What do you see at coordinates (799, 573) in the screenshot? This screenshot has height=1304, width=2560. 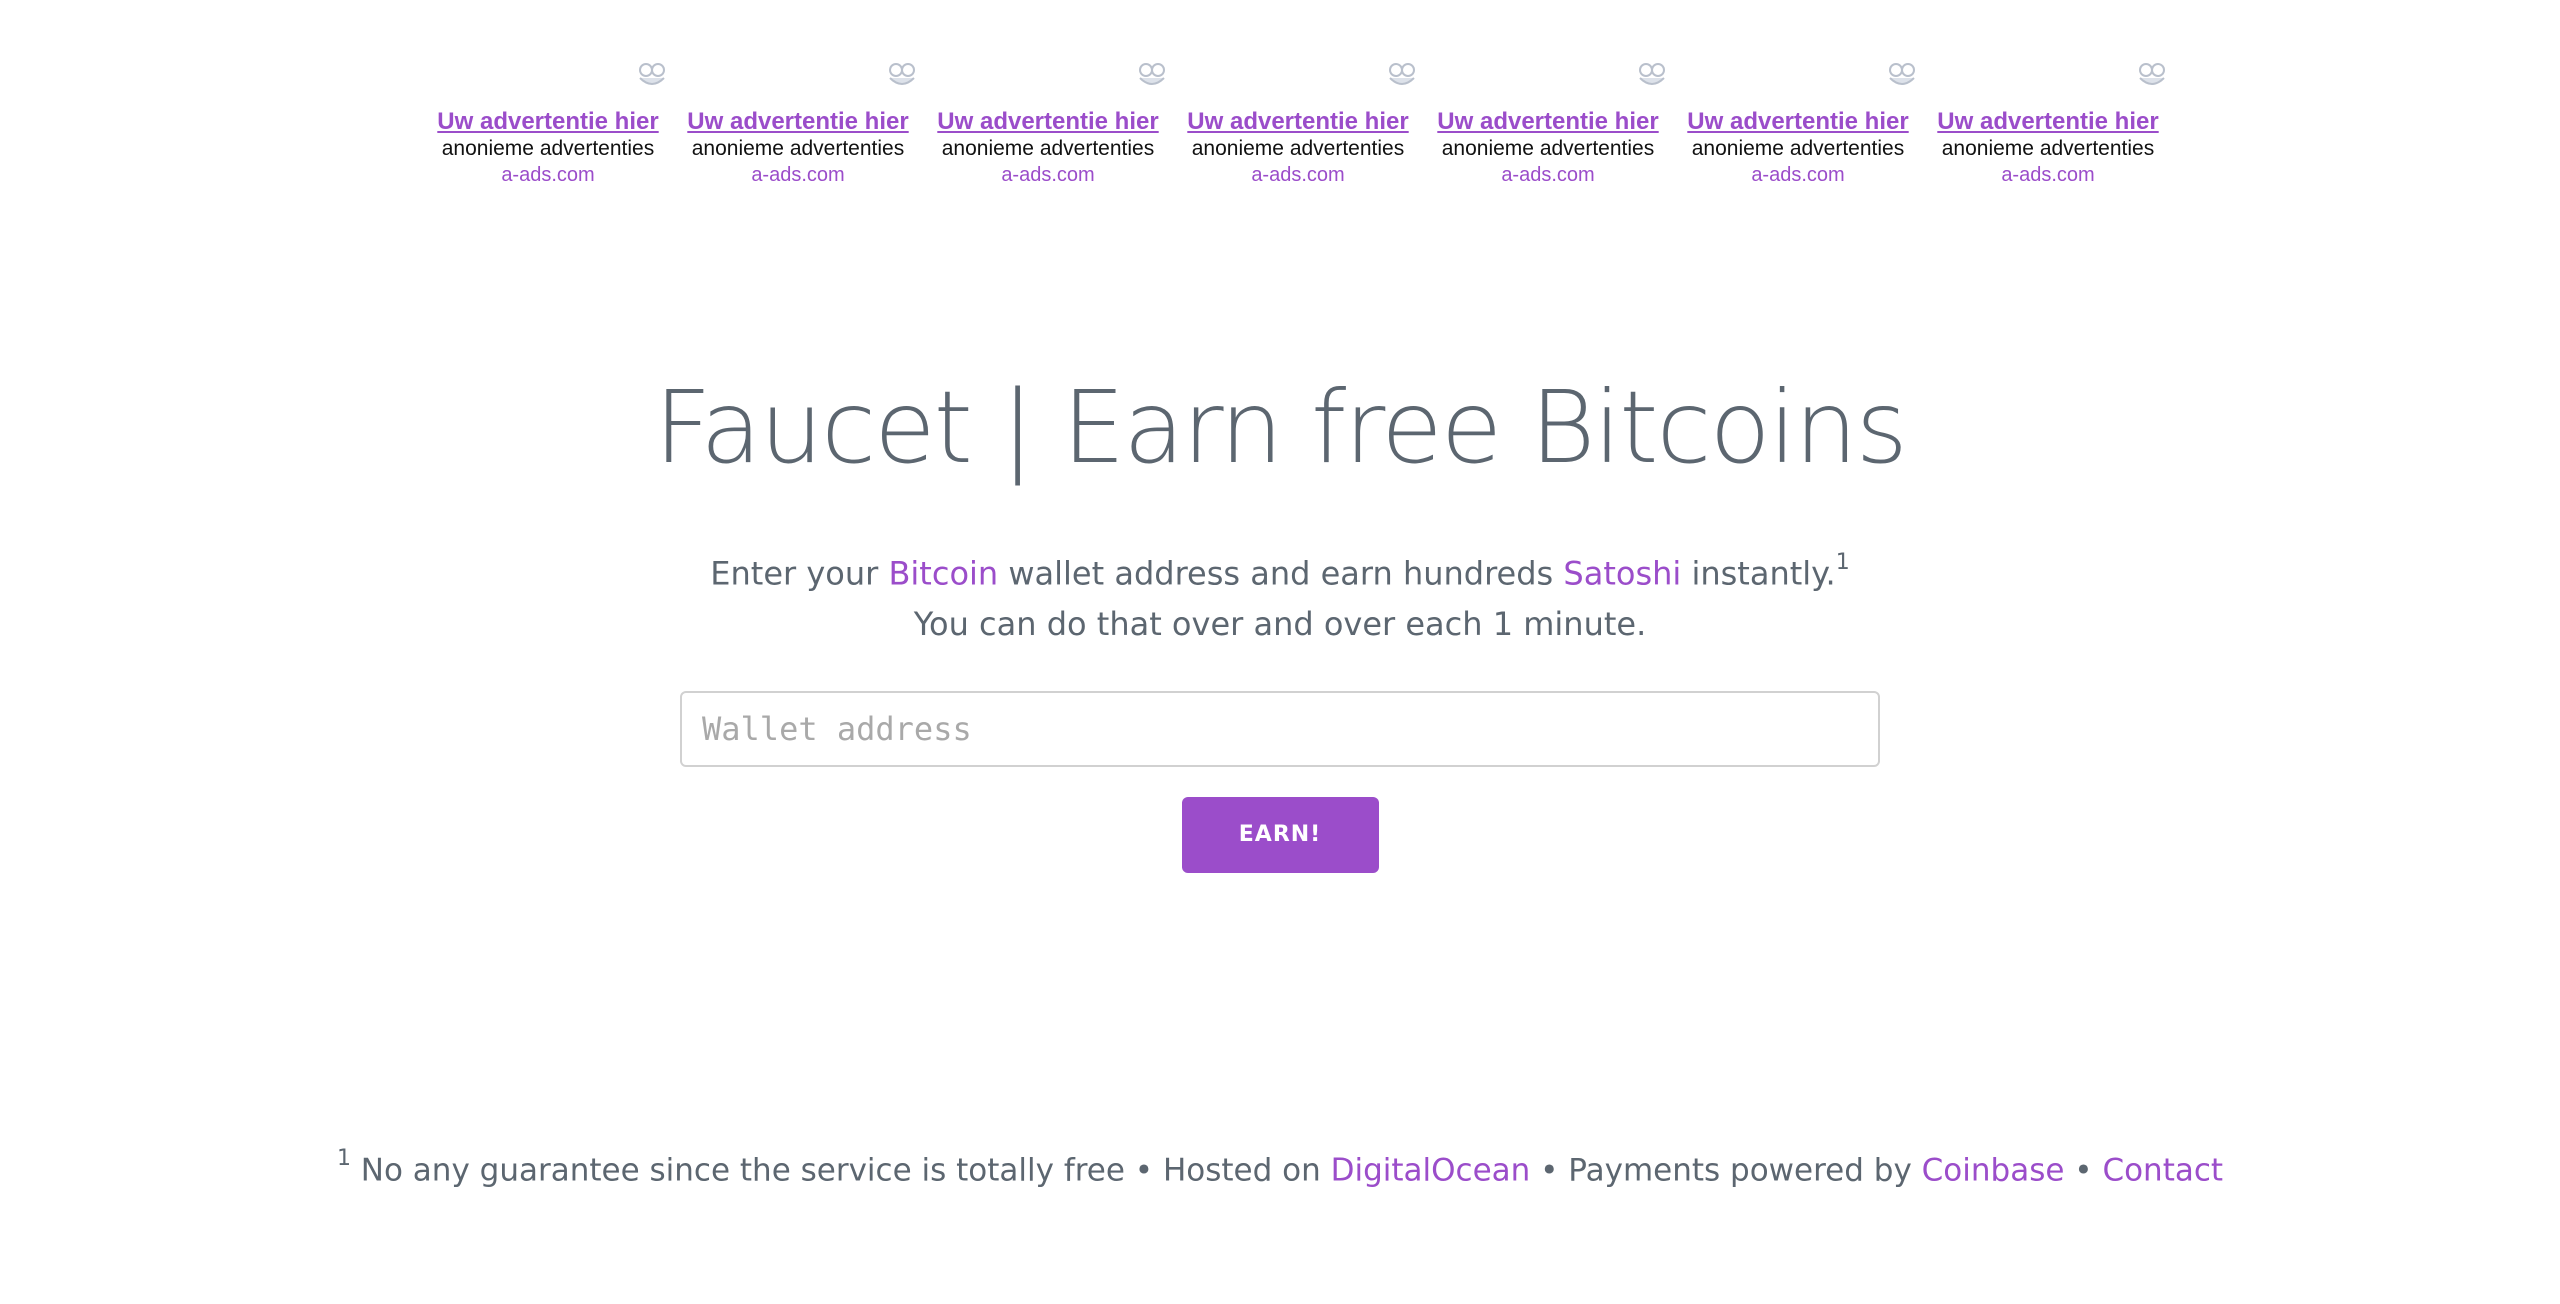 I see `lead-text-part: Enter your` at bounding box center [799, 573].